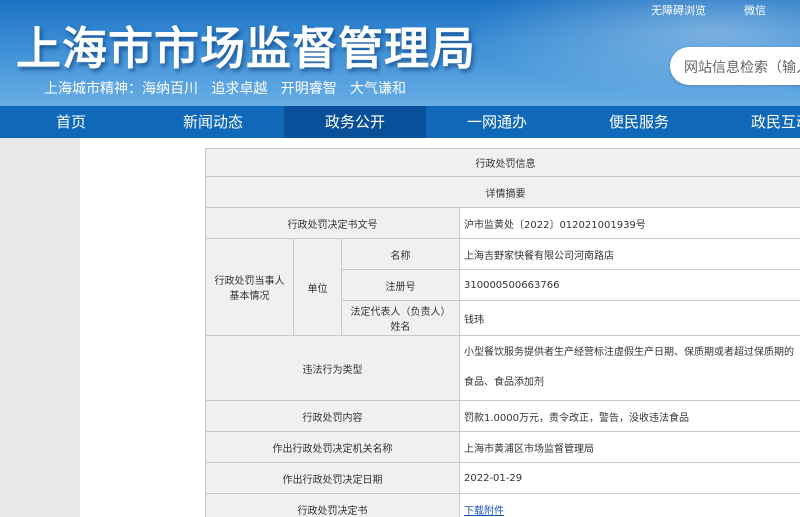 Image resolution: width=800 pixels, height=517 pixels. Describe the element at coordinates (249, 287) in the screenshot. I see `party-label: 行政处罚当事人基本情况` at that location.